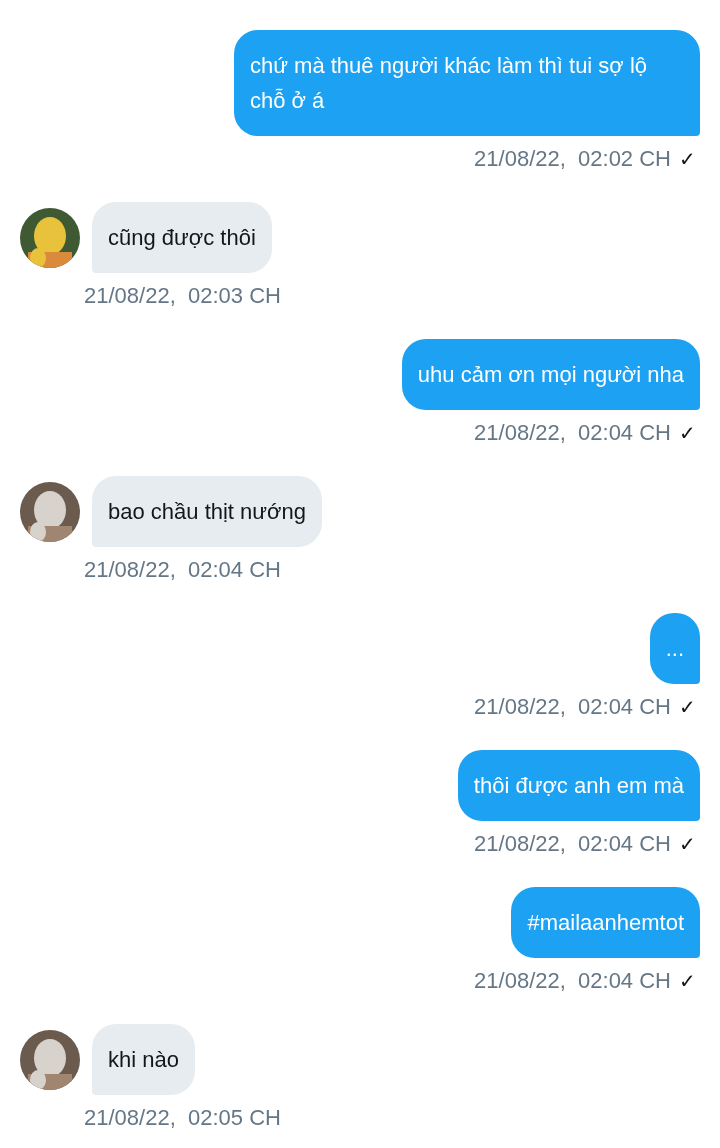 This screenshot has width=720, height=1148. I want to click on message-time: 21/08/22, 02:05 CH, so click(182, 1118).